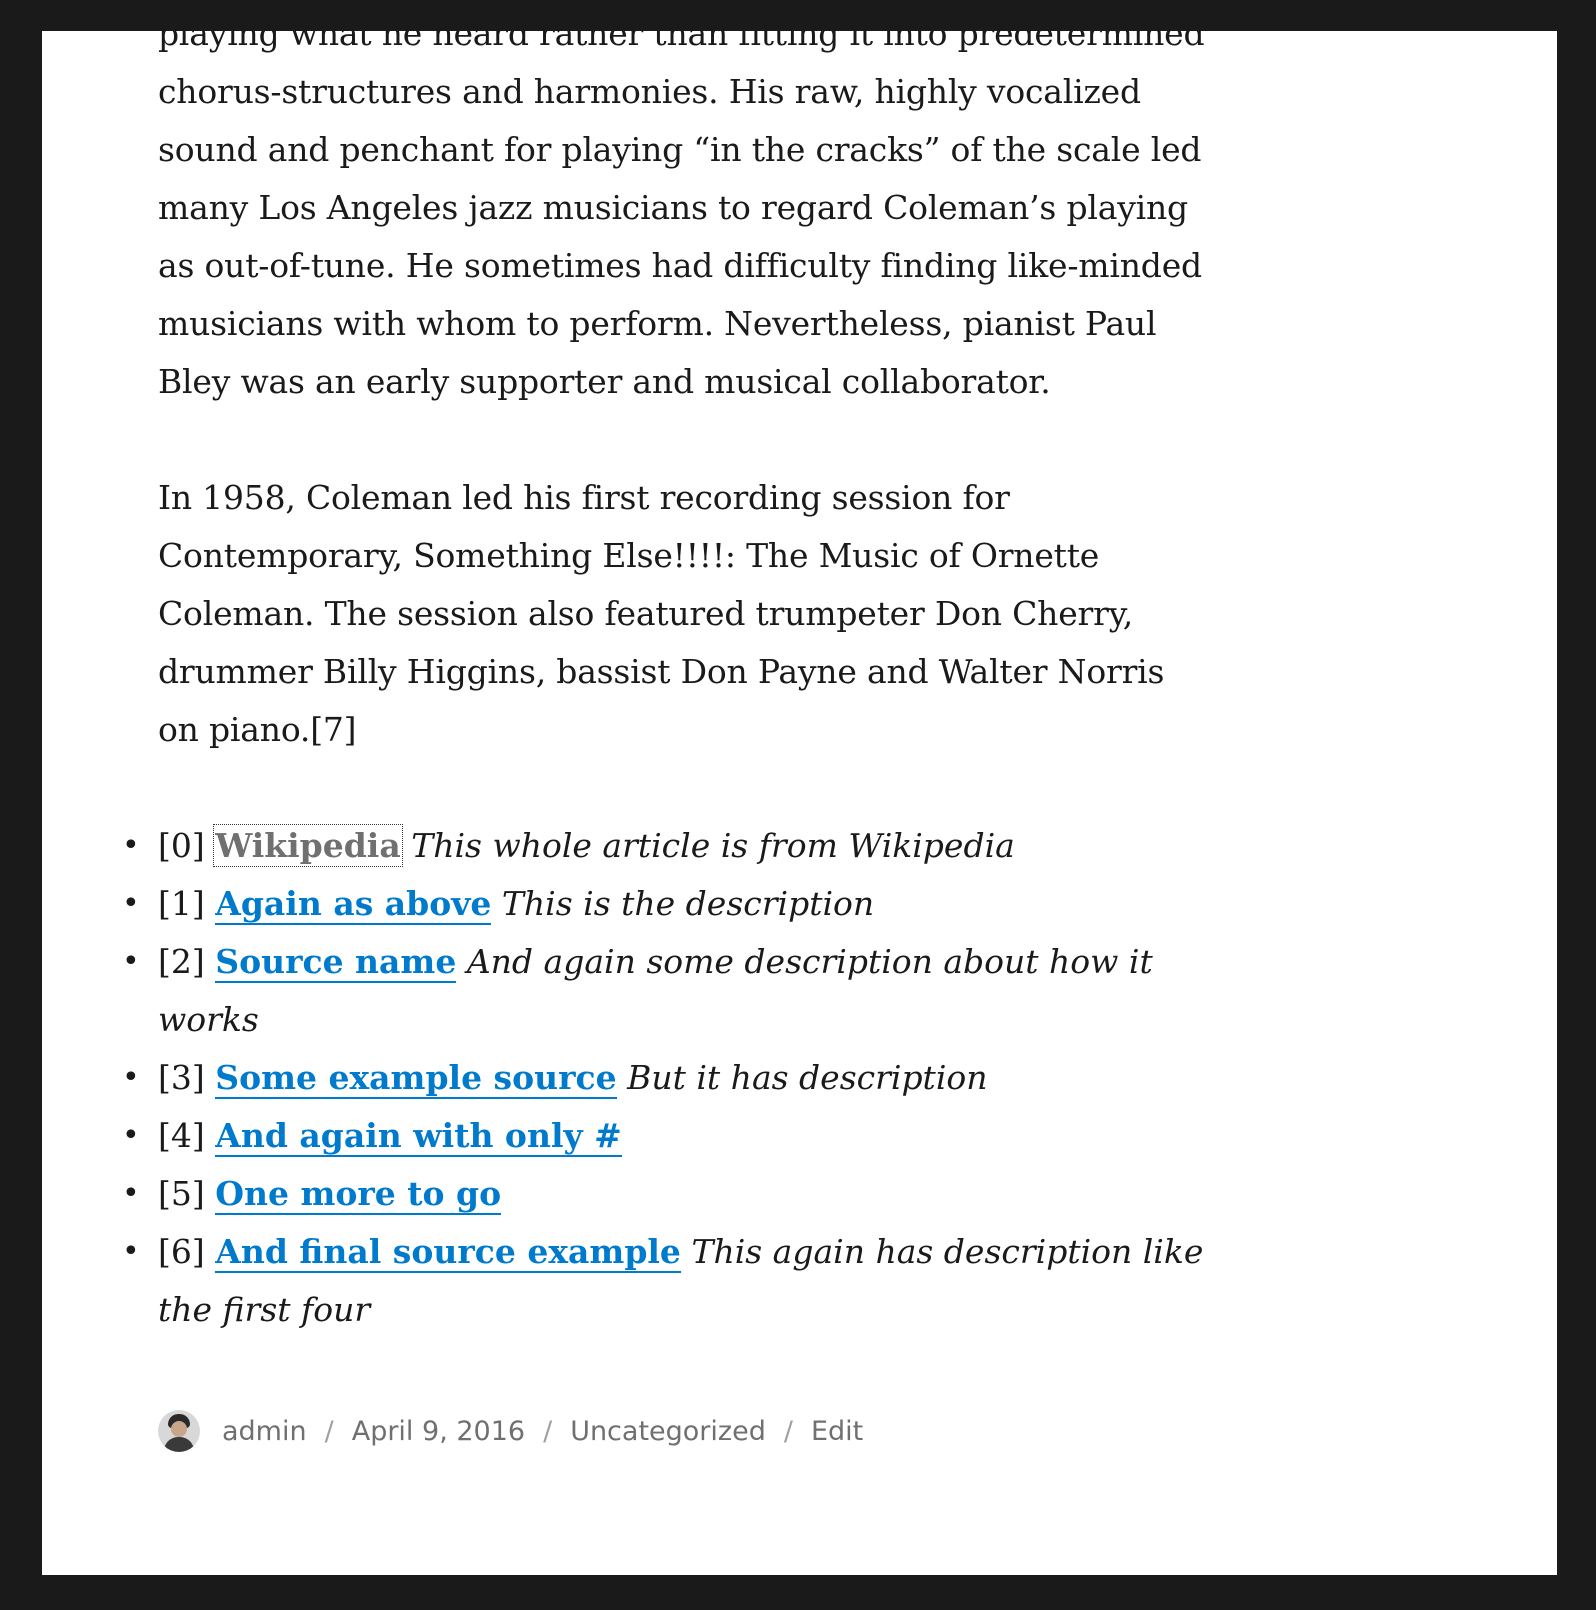 The width and height of the screenshot is (1596, 1610). Describe the element at coordinates (179, 1444) in the screenshot. I see `avatar-body` at that location.